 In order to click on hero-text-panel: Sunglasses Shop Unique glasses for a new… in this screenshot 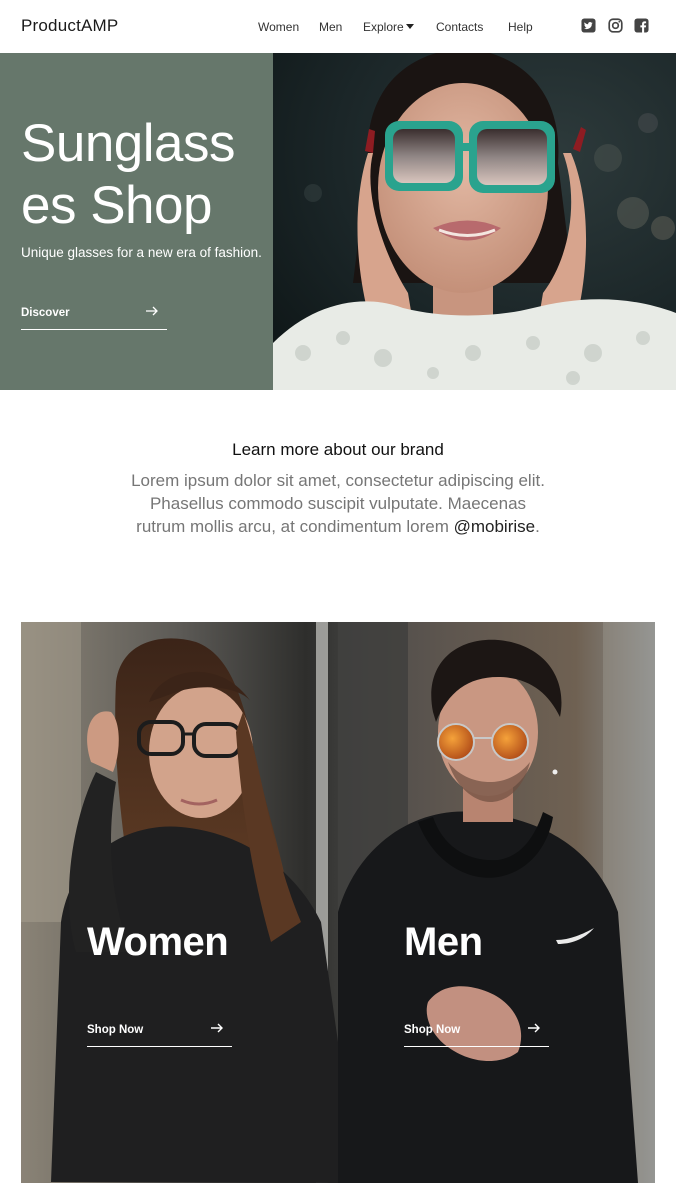, I will do `click(136, 221)`.